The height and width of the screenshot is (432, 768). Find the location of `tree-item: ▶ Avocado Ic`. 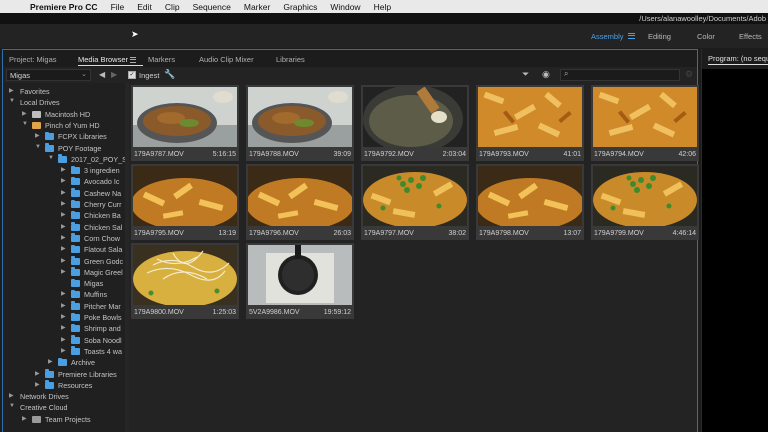

tree-item: ▶ Avocado Ic is located at coordinates (64, 181).